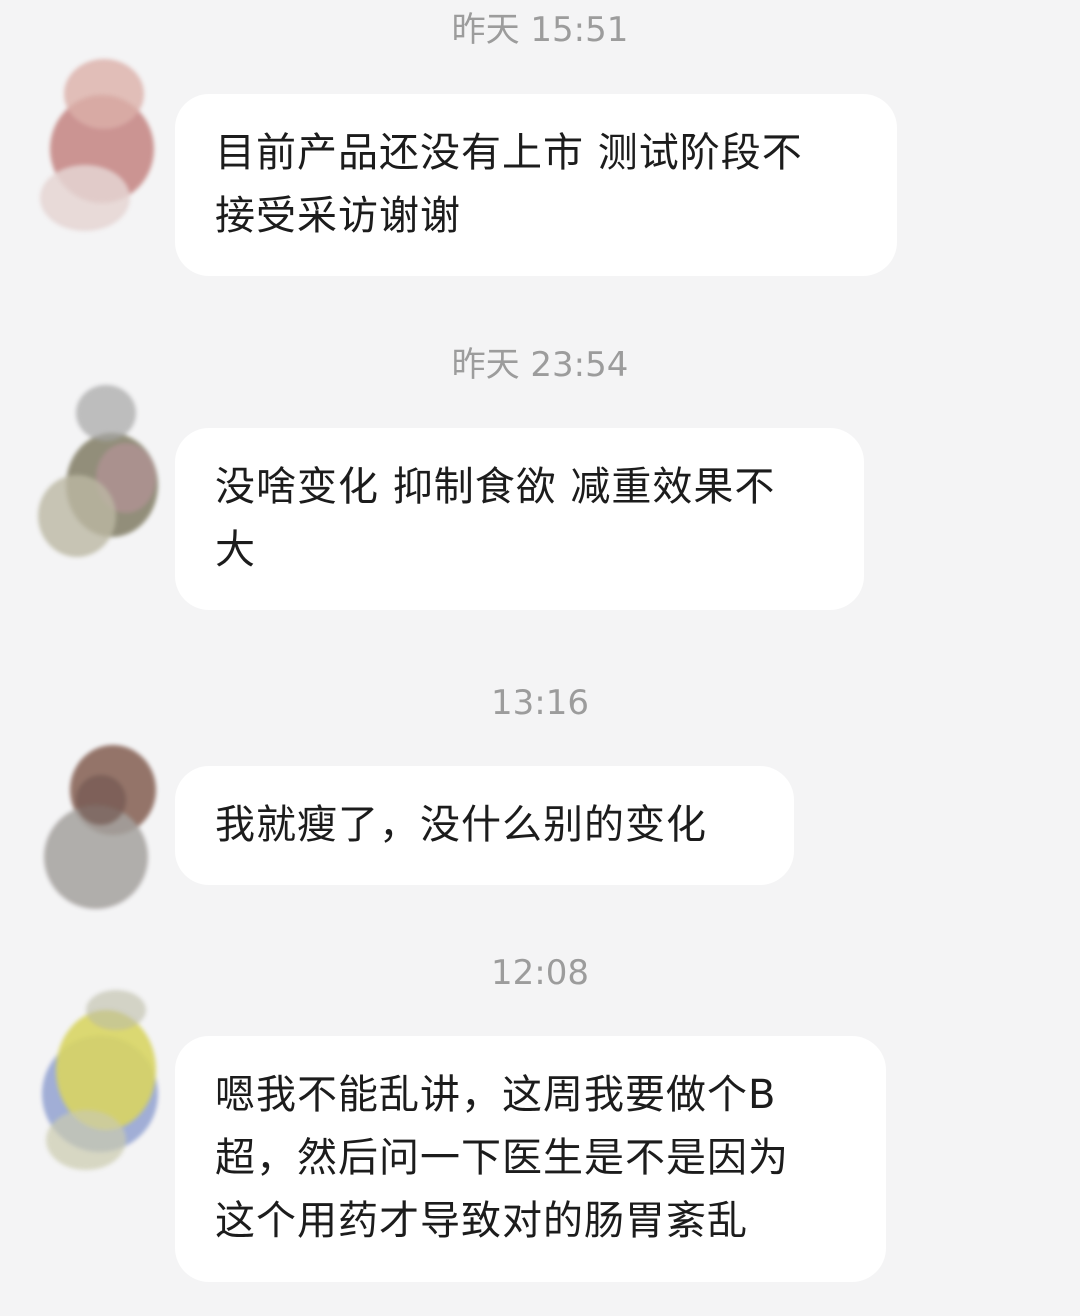  What do you see at coordinates (540, 703) in the screenshot?
I see `message-timestamp: 13:16` at bounding box center [540, 703].